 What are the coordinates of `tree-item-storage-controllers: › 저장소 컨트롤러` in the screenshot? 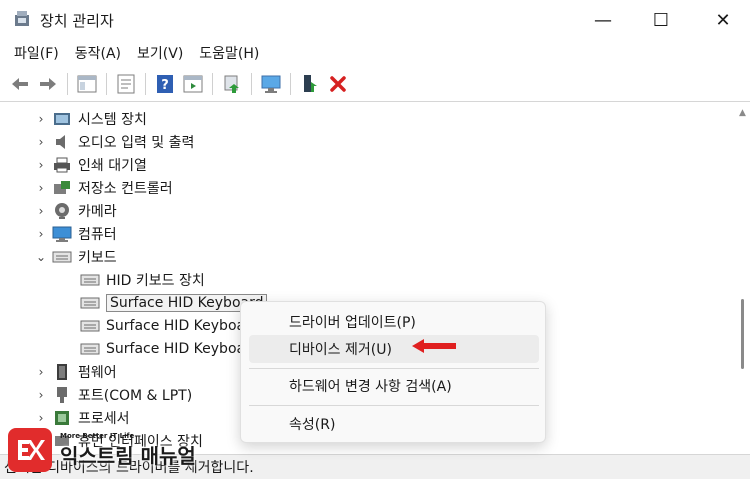 It's located at (103, 187).